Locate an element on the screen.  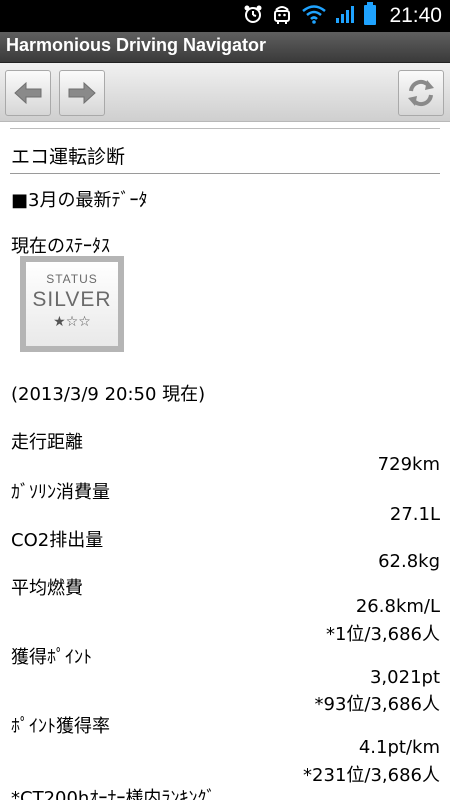
refresh-button is located at coordinates (421, 93).